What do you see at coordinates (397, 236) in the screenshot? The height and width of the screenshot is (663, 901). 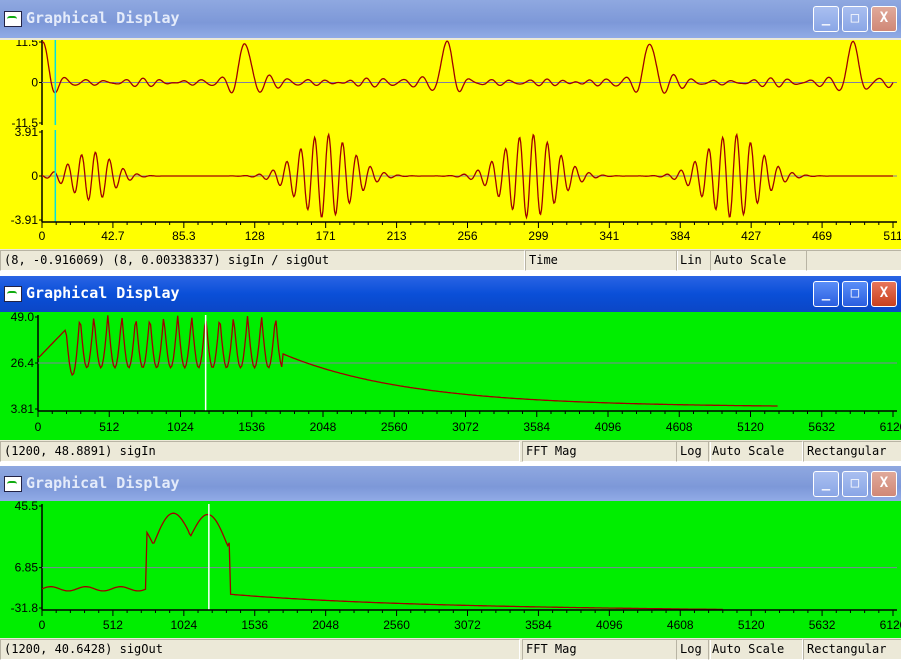 I see `x-tick-label: 213` at bounding box center [397, 236].